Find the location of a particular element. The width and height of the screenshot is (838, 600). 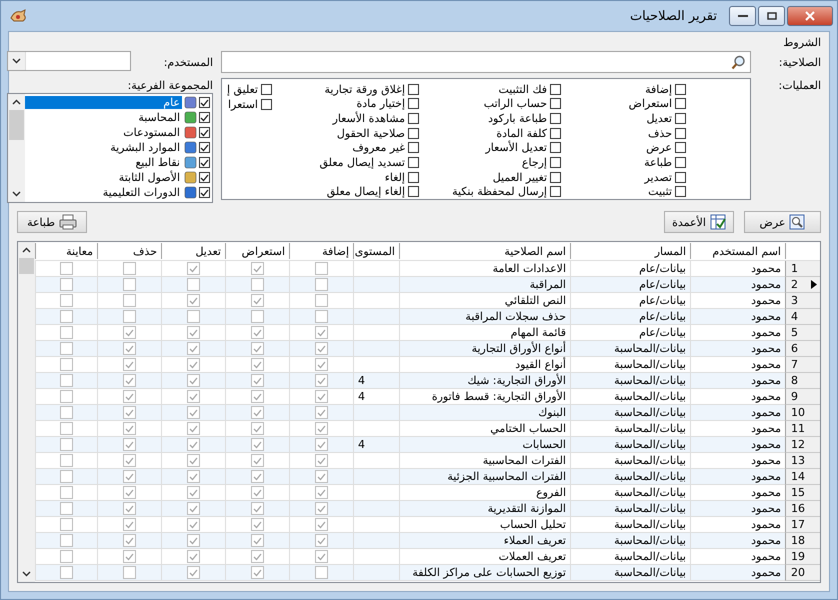

subgroup-item: الدورات التعليمية is located at coordinates (141, 192).